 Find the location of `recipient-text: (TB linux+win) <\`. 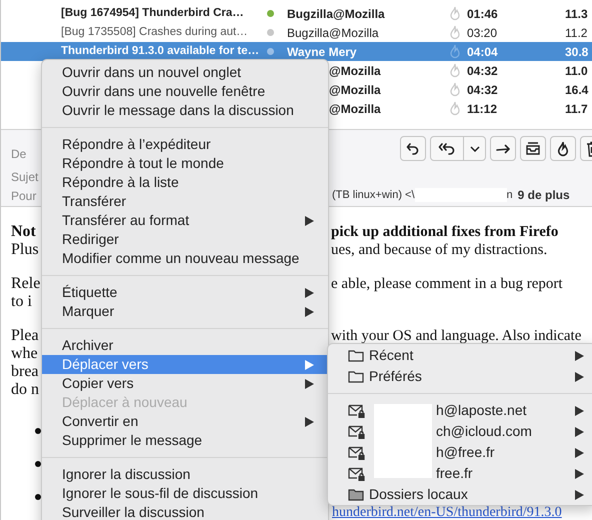

recipient-text: (TB linux+win) <\ is located at coordinates (373, 195).